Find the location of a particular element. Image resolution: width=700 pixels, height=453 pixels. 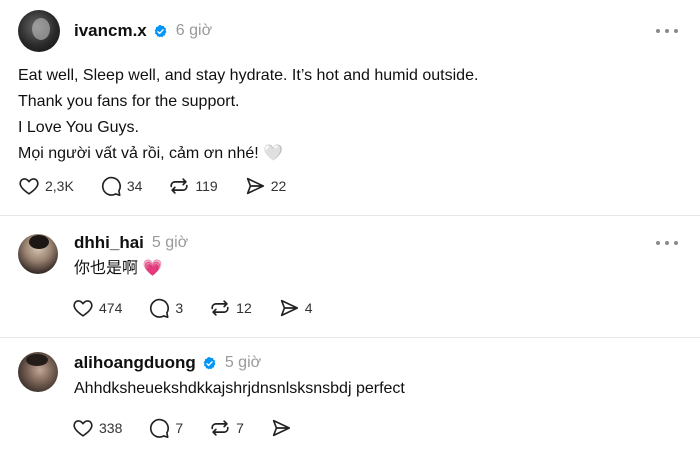

repost-count: 7 is located at coordinates (240, 428).